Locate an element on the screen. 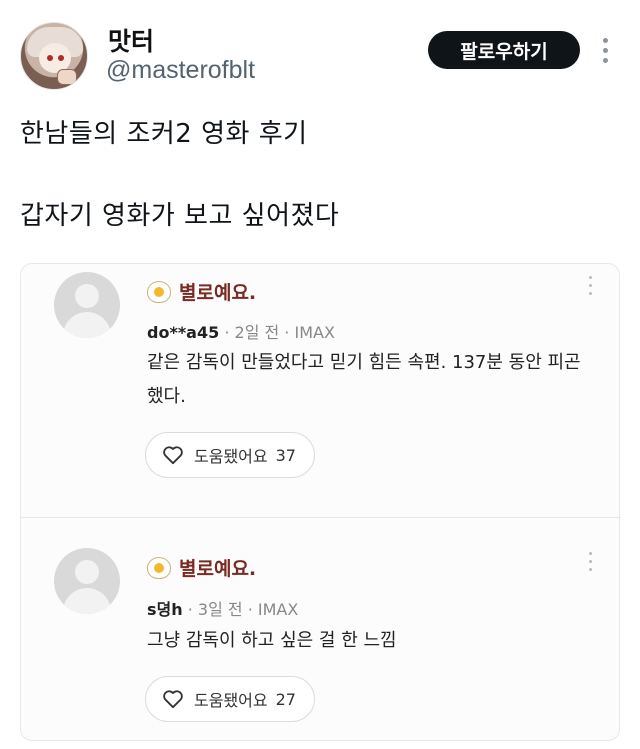 The height and width of the screenshot is (749, 640). review-meta: do**a45 · 2일 전 · IMAX is located at coordinates (241, 331).